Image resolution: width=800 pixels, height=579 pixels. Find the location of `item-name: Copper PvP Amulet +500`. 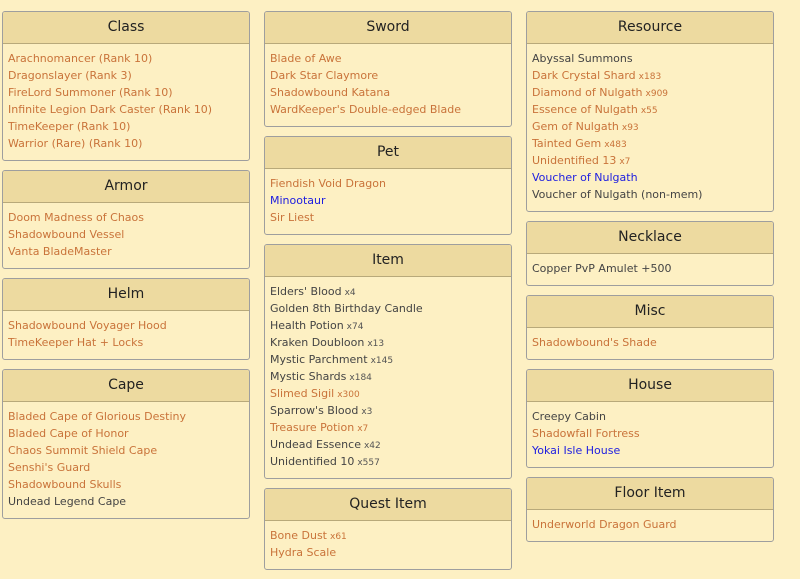

item-name: Copper PvP Amulet +500 is located at coordinates (602, 268).